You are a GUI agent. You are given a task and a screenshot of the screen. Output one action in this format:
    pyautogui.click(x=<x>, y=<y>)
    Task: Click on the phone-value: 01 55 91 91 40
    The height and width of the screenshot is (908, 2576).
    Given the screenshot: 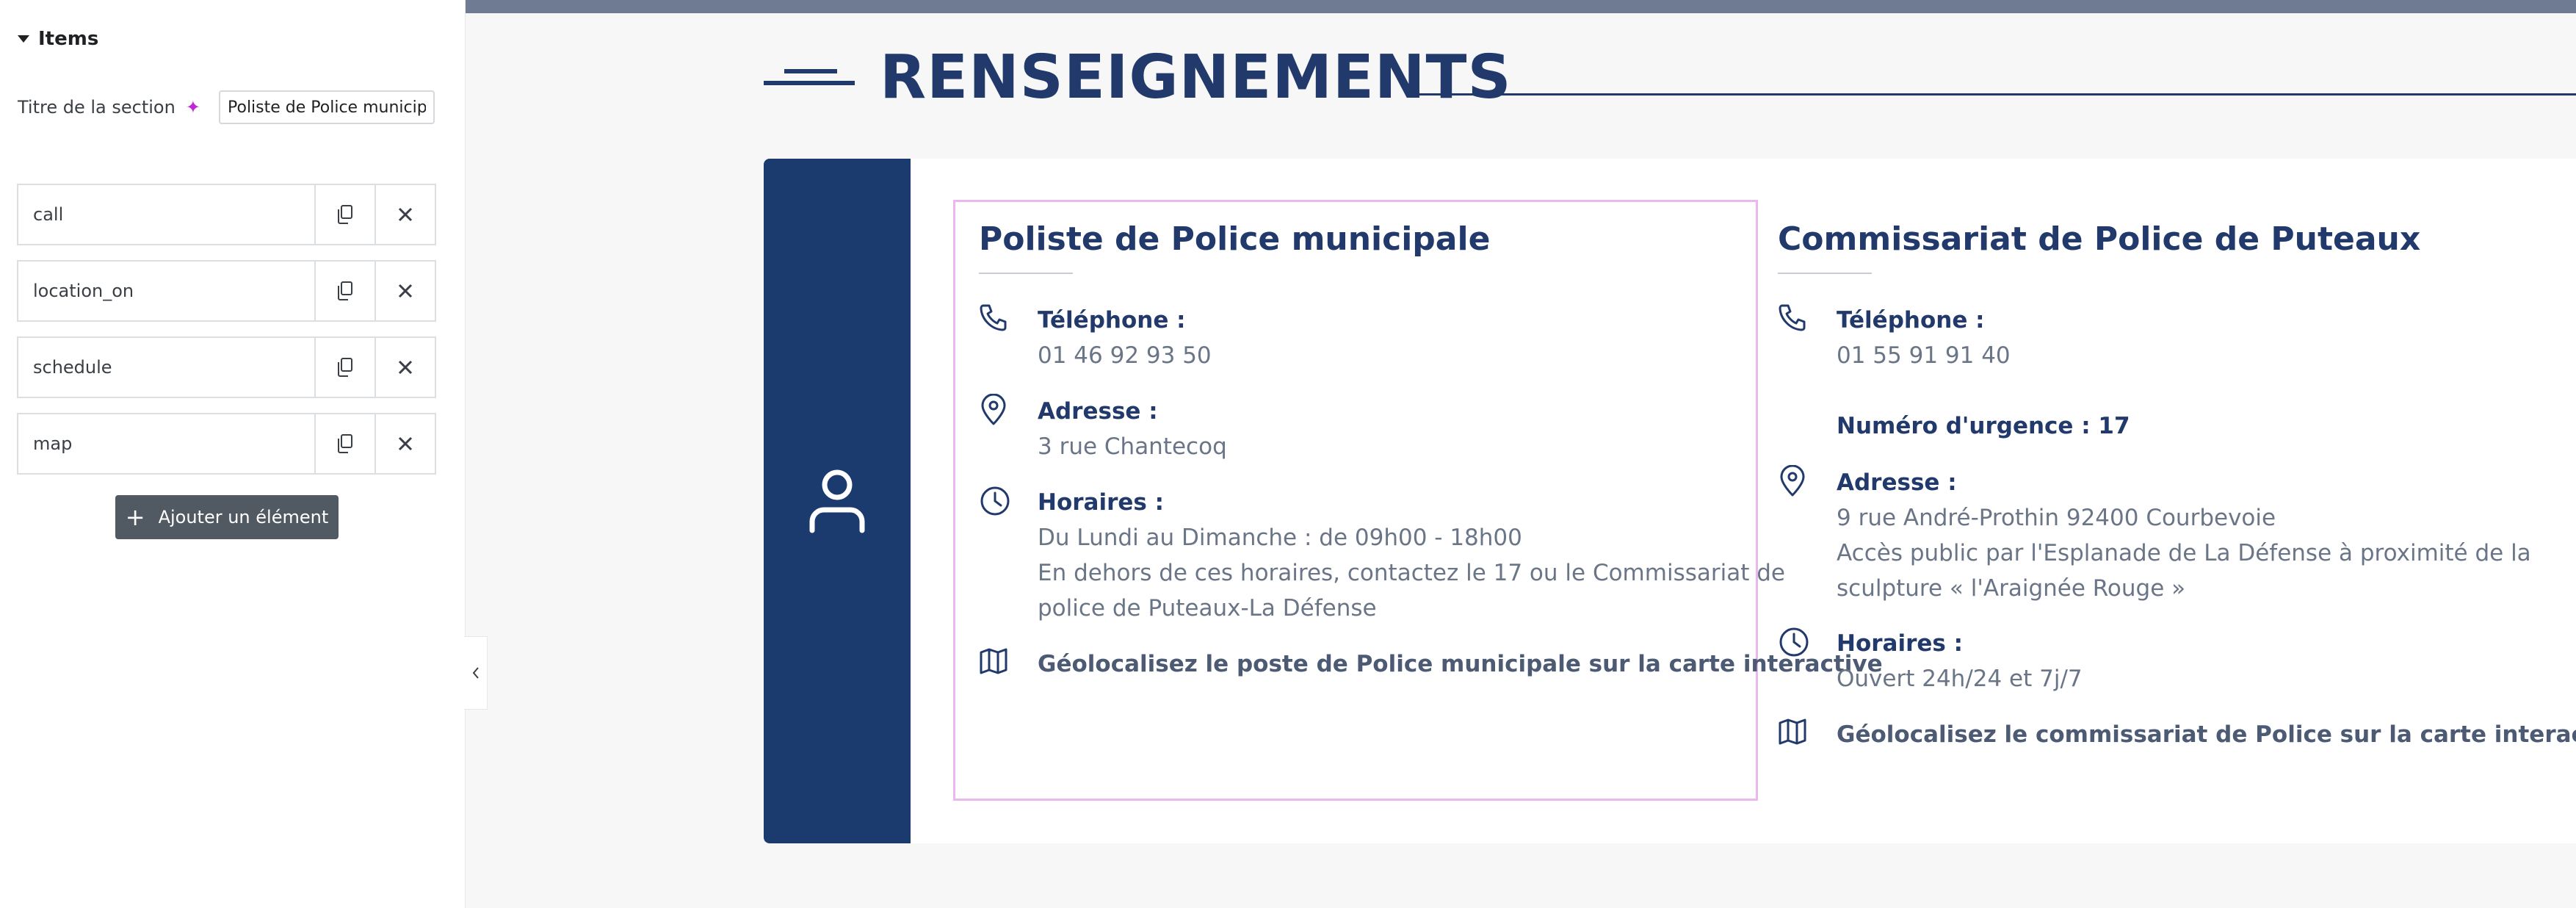 What is the action you would take?
    pyautogui.click(x=1983, y=355)
    